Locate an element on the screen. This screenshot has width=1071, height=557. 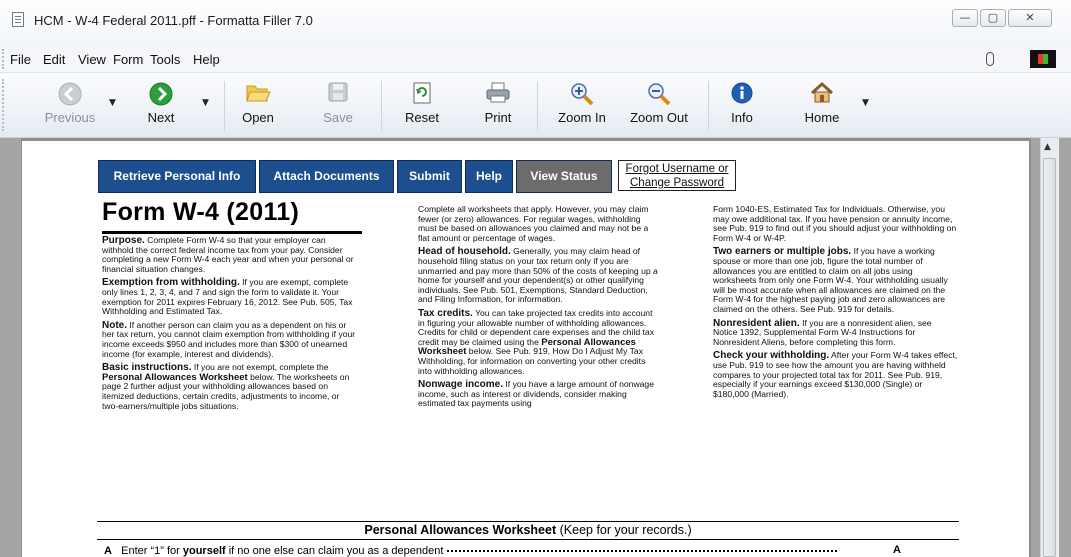
vertical-scrollbar: ▲ is located at coordinates (1049, 347).